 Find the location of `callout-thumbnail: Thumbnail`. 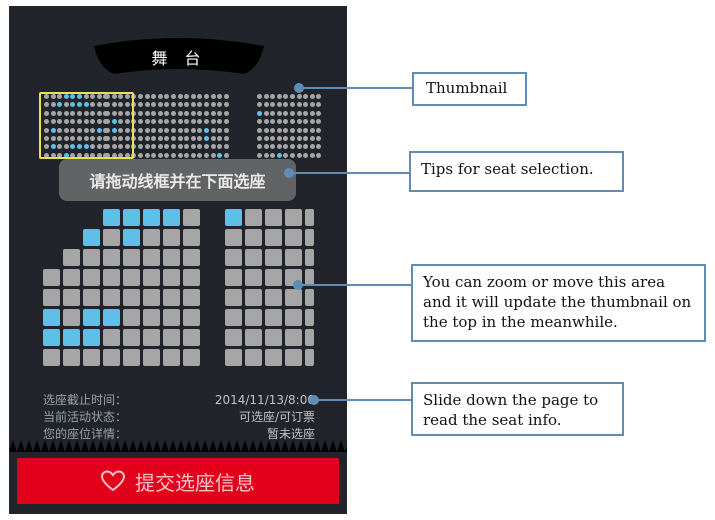

callout-thumbnail: Thumbnail is located at coordinates (469, 89).